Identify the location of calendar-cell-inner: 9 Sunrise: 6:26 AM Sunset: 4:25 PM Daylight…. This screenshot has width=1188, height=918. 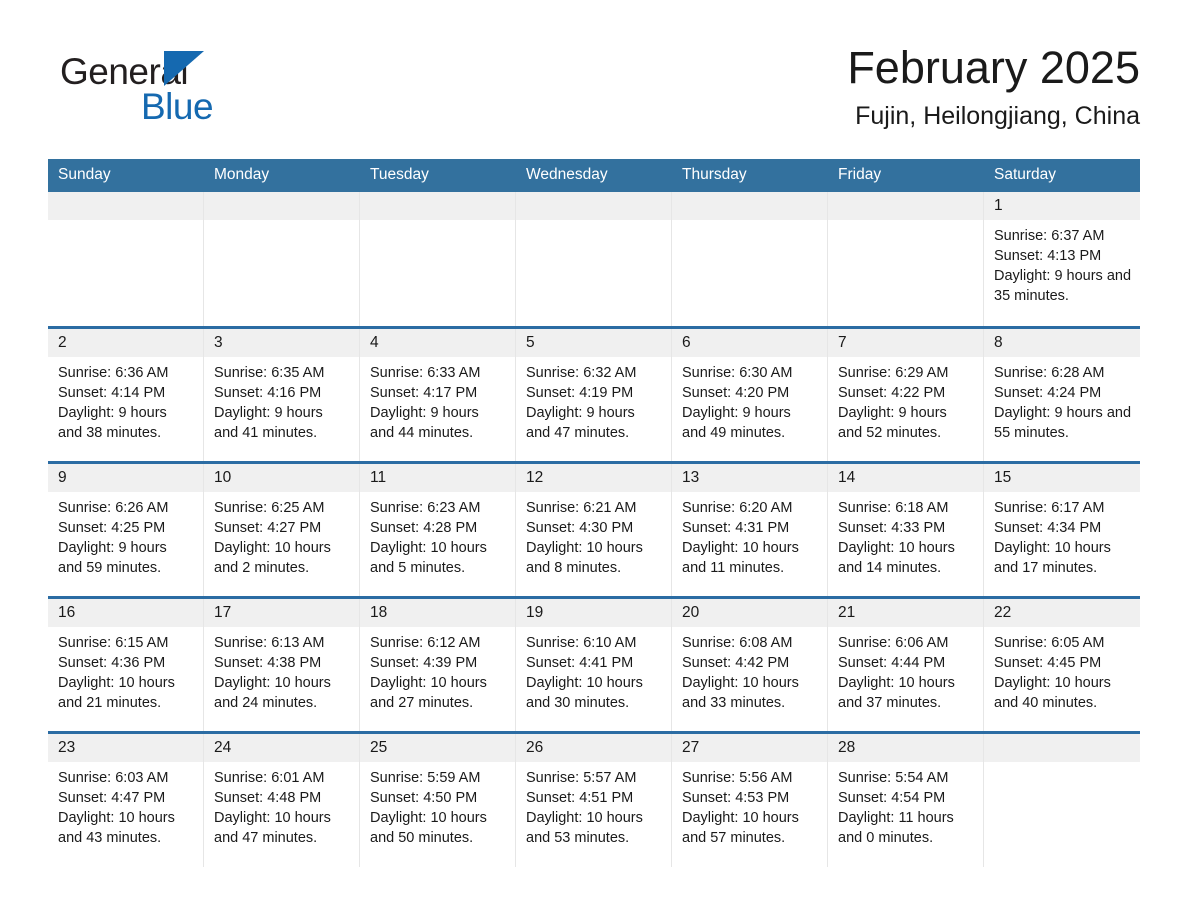
(126, 529).